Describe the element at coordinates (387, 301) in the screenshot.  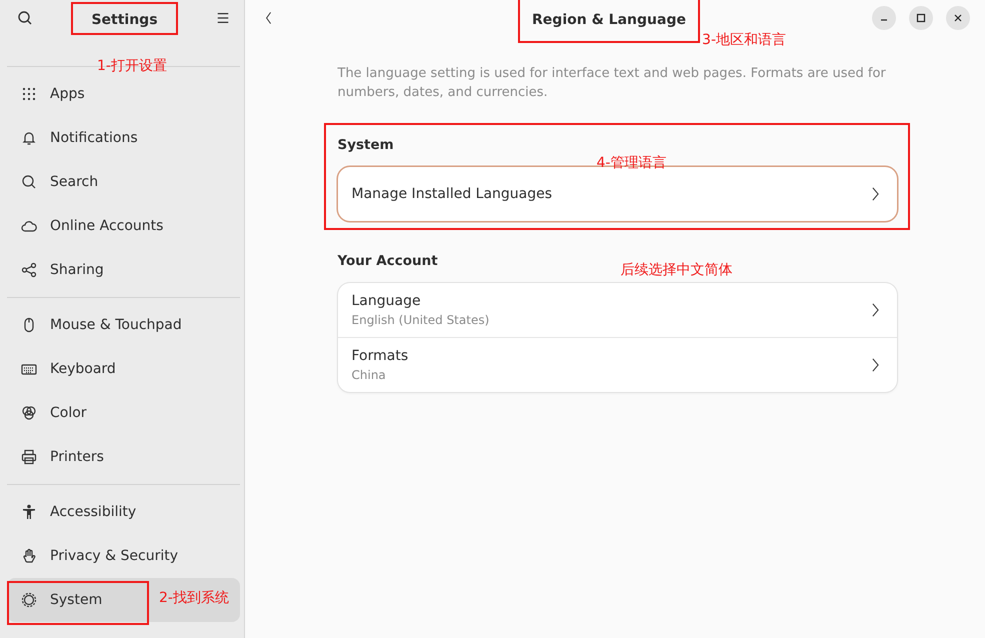
I see `row-title: Language` at that location.